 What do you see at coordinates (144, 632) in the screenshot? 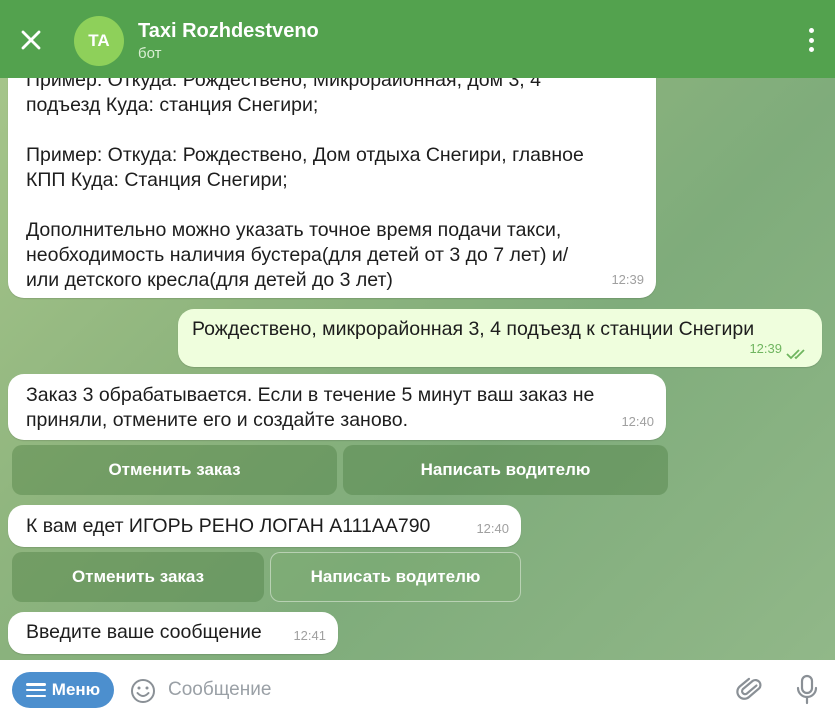
I see `message-text: Введите ваше сообщение` at bounding box center [144, 632].